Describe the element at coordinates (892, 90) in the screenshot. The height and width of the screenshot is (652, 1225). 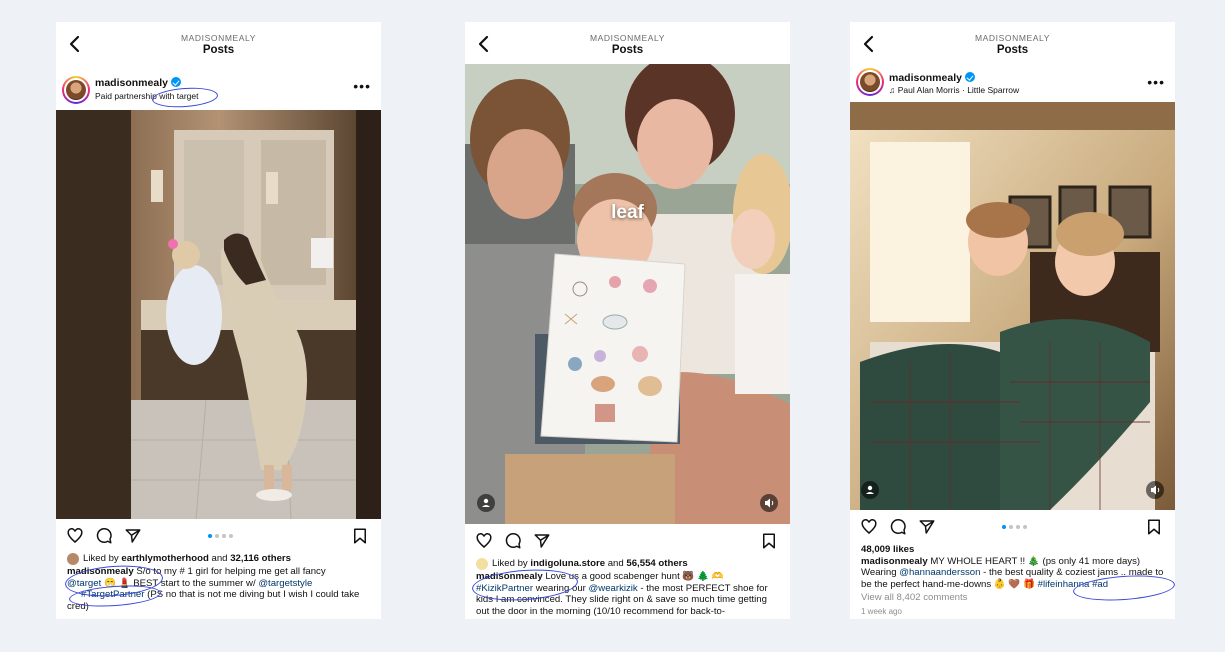
I see `music-note-icon: ♫` at that location.